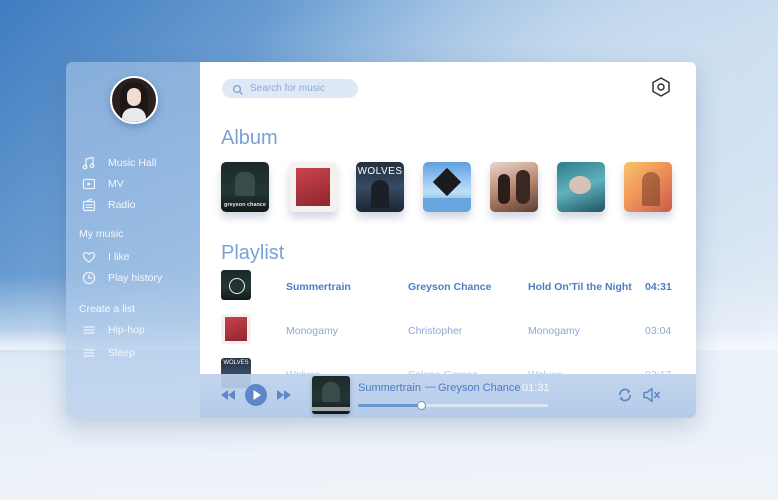 The image size is (778, 500). What do you see at coordinates (132, 163) in the screenshot?
I see `sidebar-item-label: Music Hall` at bounding box center [132, 163].